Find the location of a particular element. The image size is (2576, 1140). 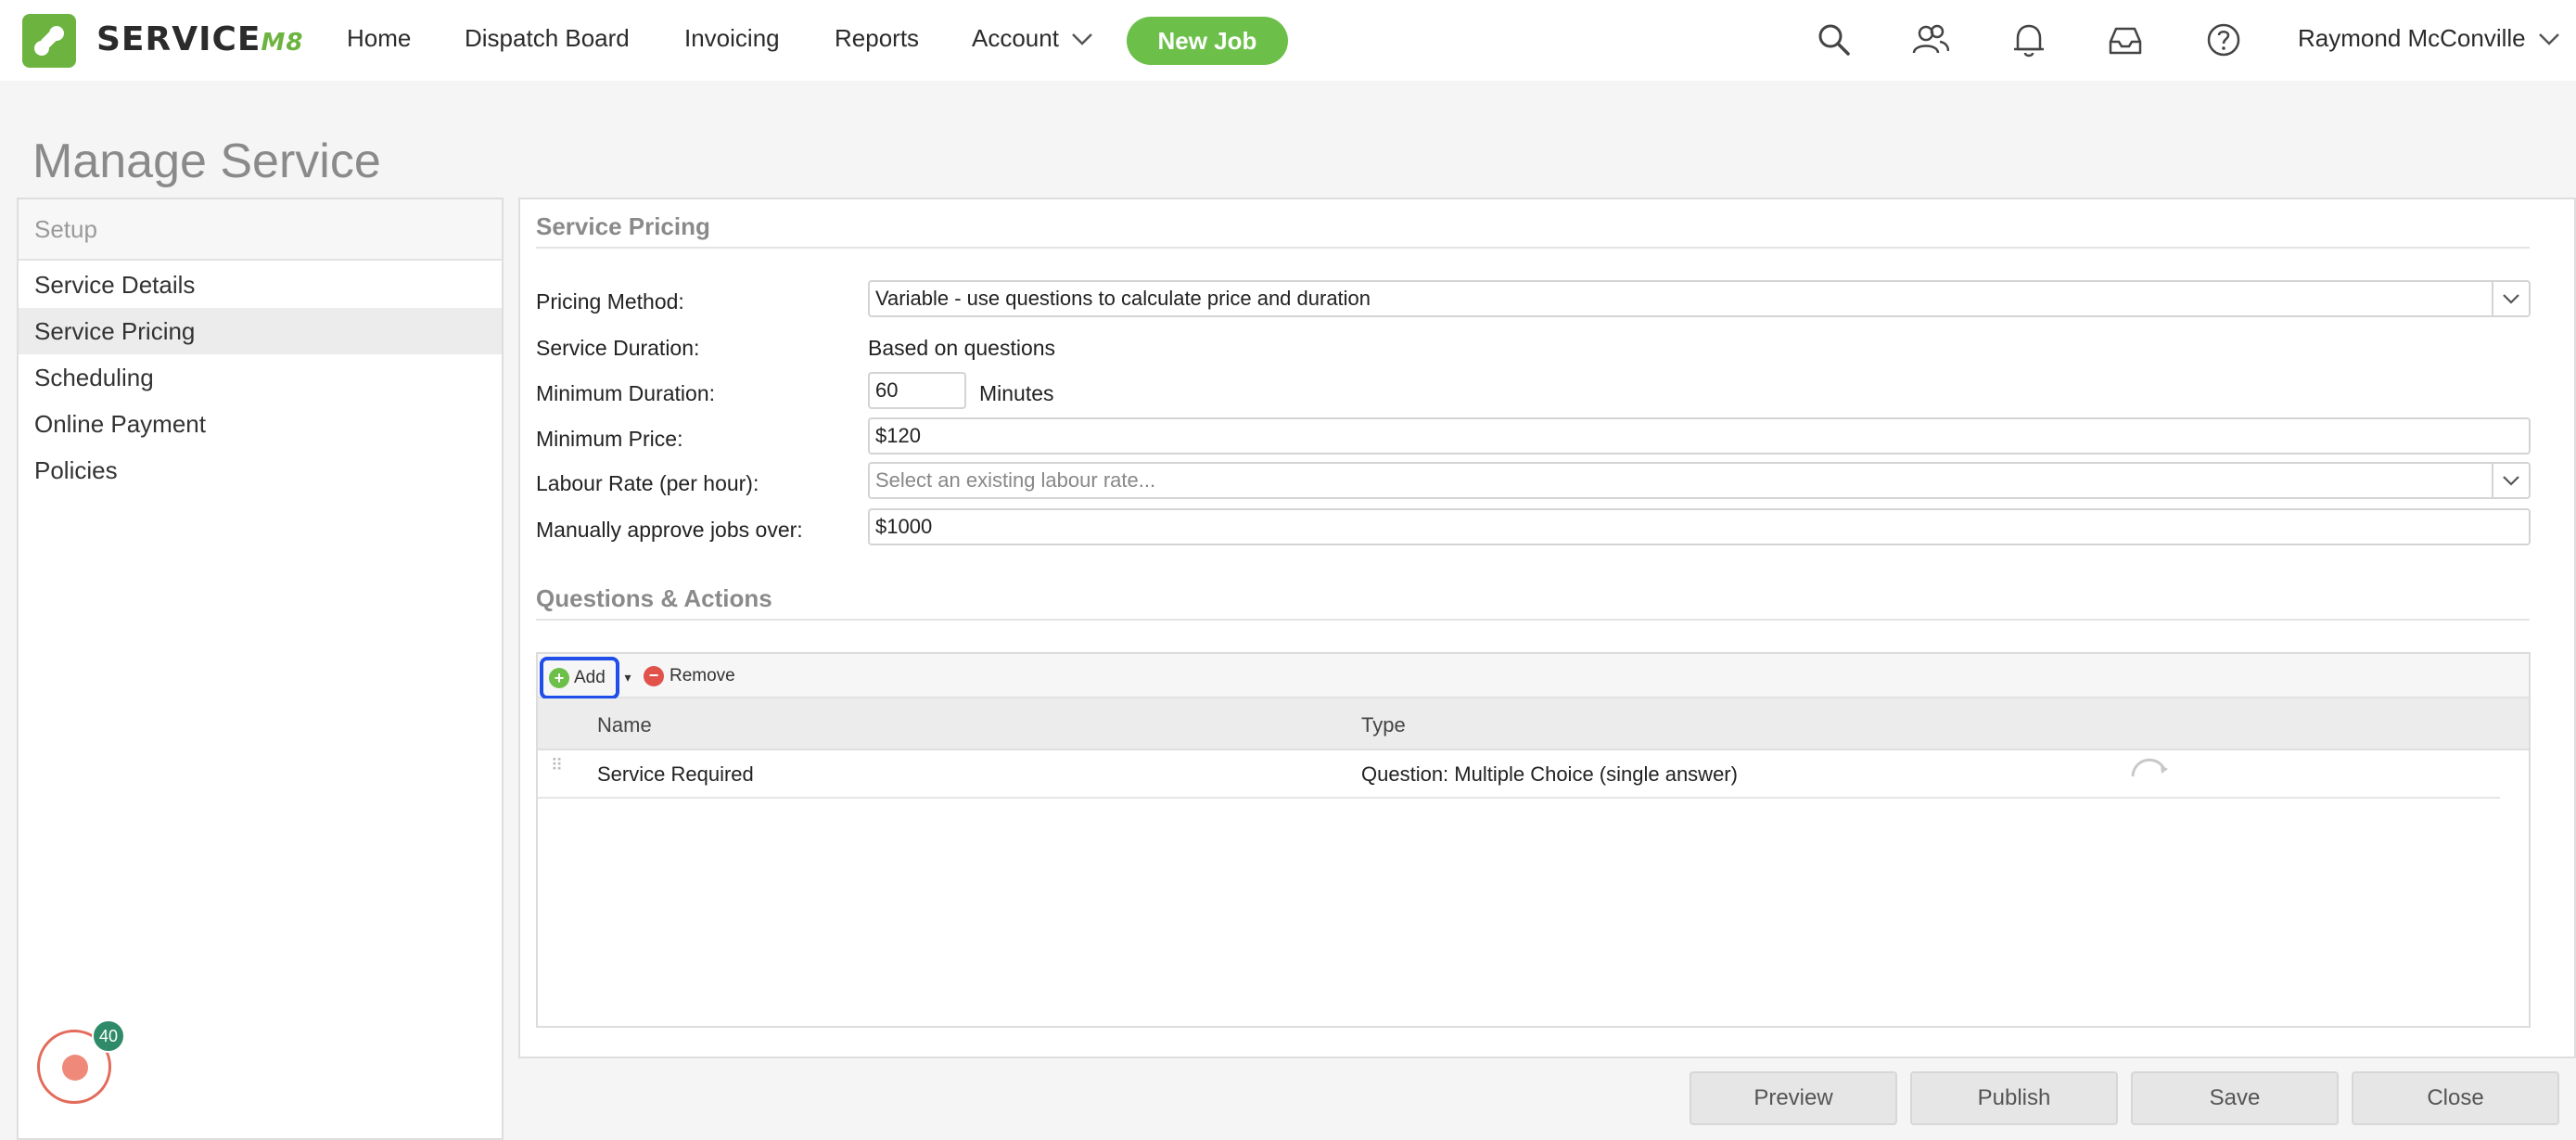

add-question-button: + Add is located at coordinates (579, 678).